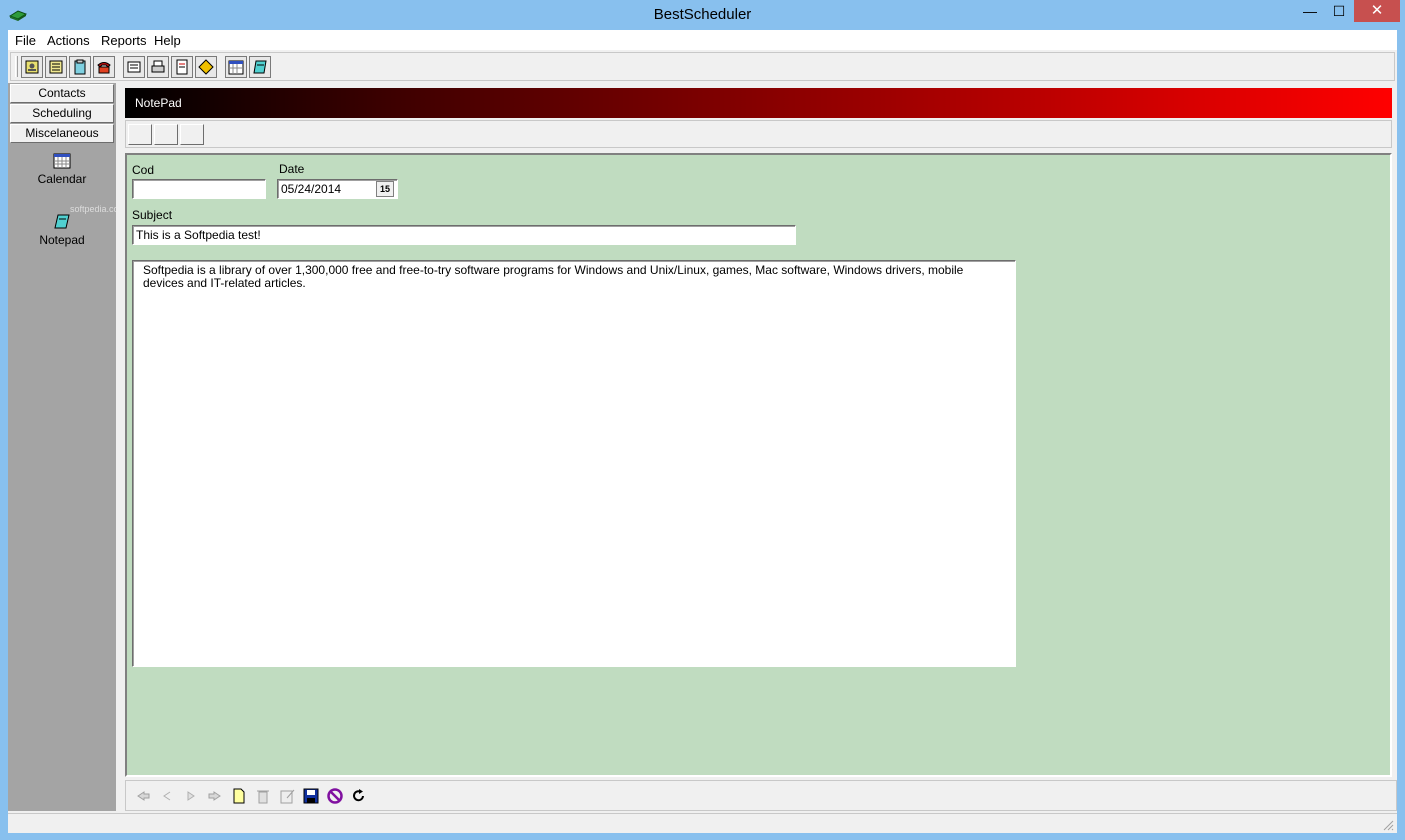 The width and height of the screenshot is (1405, 840). I want to click on date-label: Date, so click(292, 169).